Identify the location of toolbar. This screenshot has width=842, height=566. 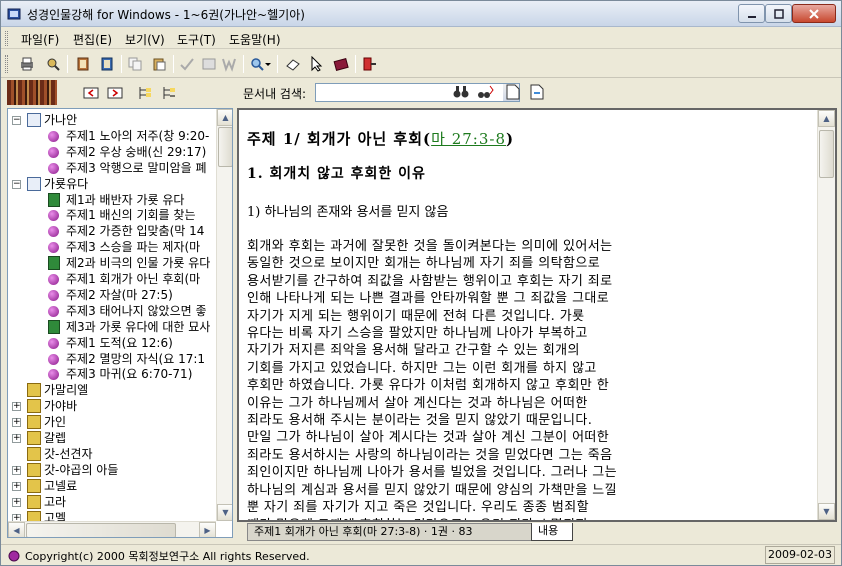
(421, 64).